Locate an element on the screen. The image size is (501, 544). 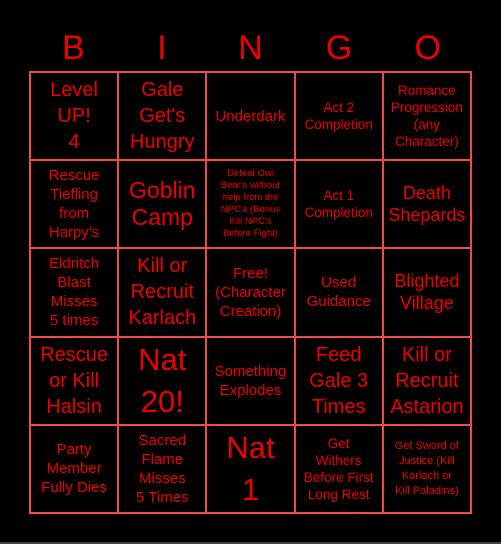
header-letter-n: N is located at coordinates (250, 48).